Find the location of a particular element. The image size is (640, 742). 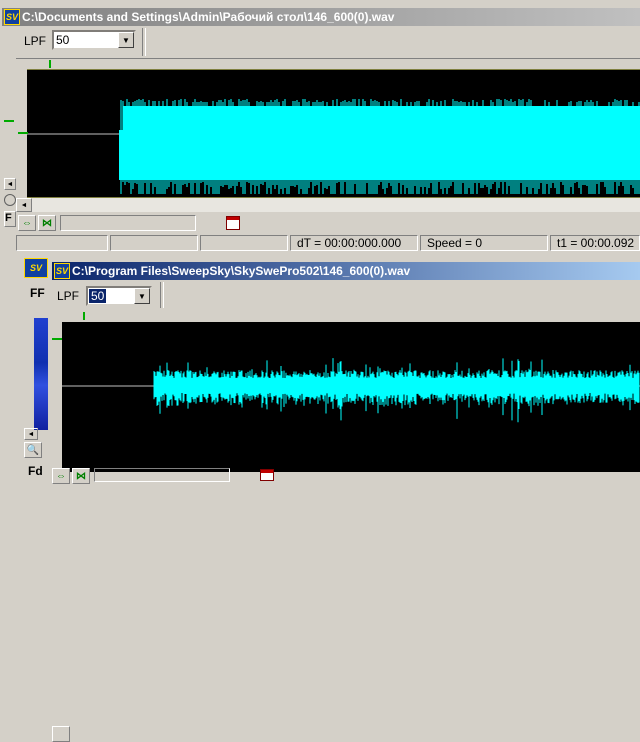

waveform-2-left-marker is located at coordinates (57, 339).